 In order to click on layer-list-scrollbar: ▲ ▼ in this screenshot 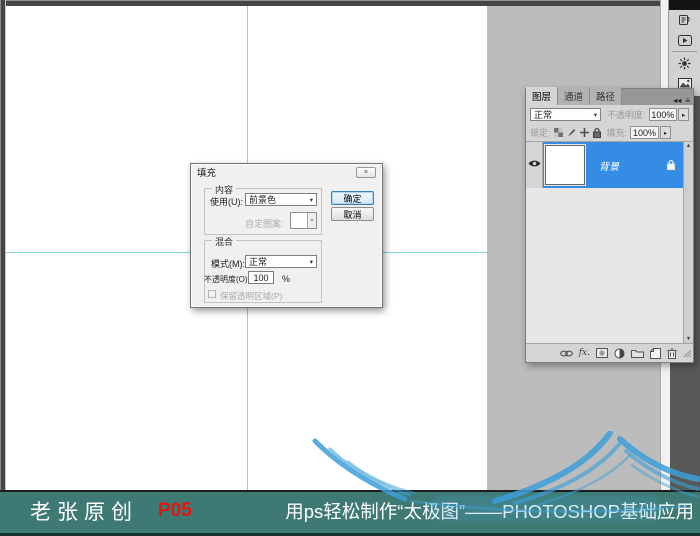, I will do `click(688, 242)`.